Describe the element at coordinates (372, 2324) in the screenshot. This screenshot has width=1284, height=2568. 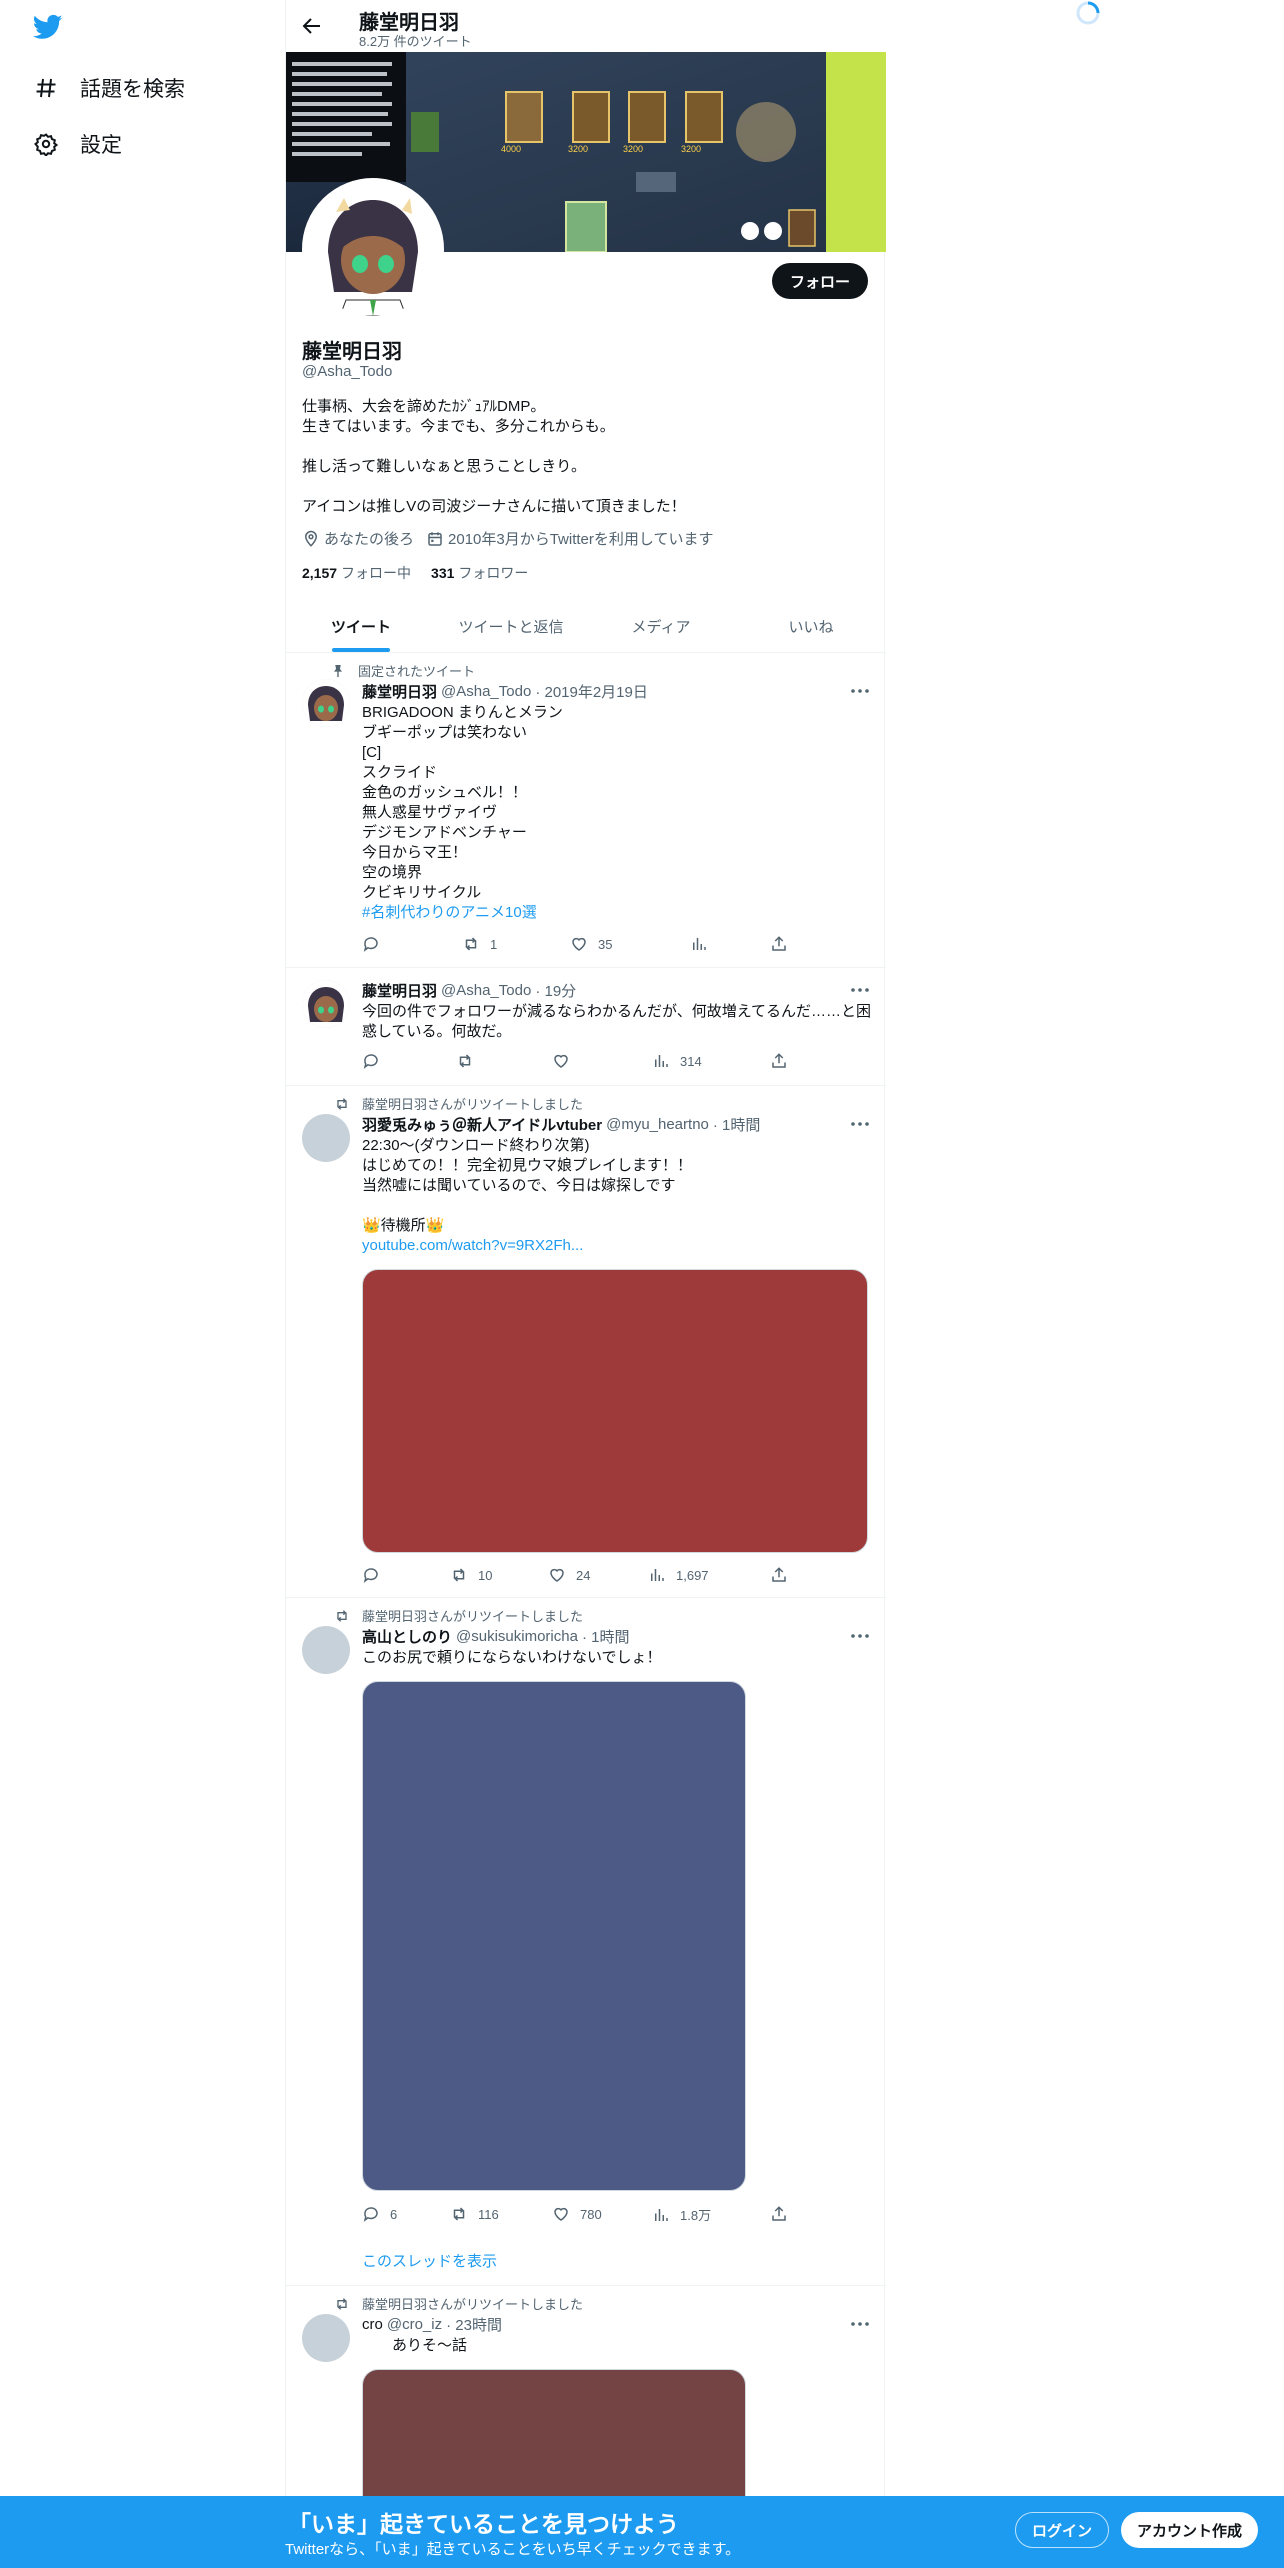
I see `tweet-author-name: cro` at that location.